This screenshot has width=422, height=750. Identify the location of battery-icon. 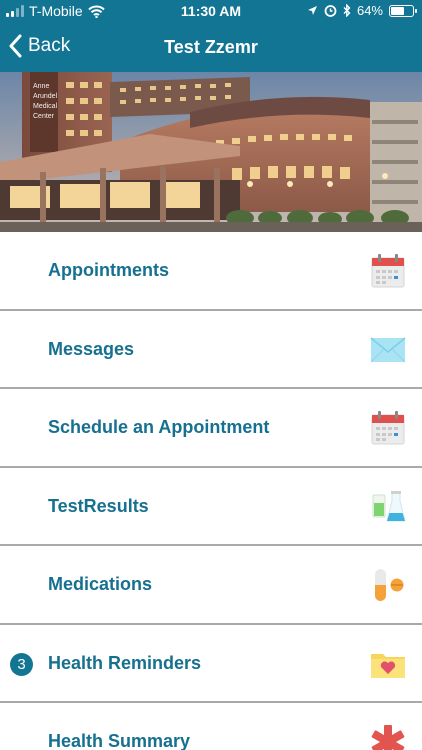
(403, 10).